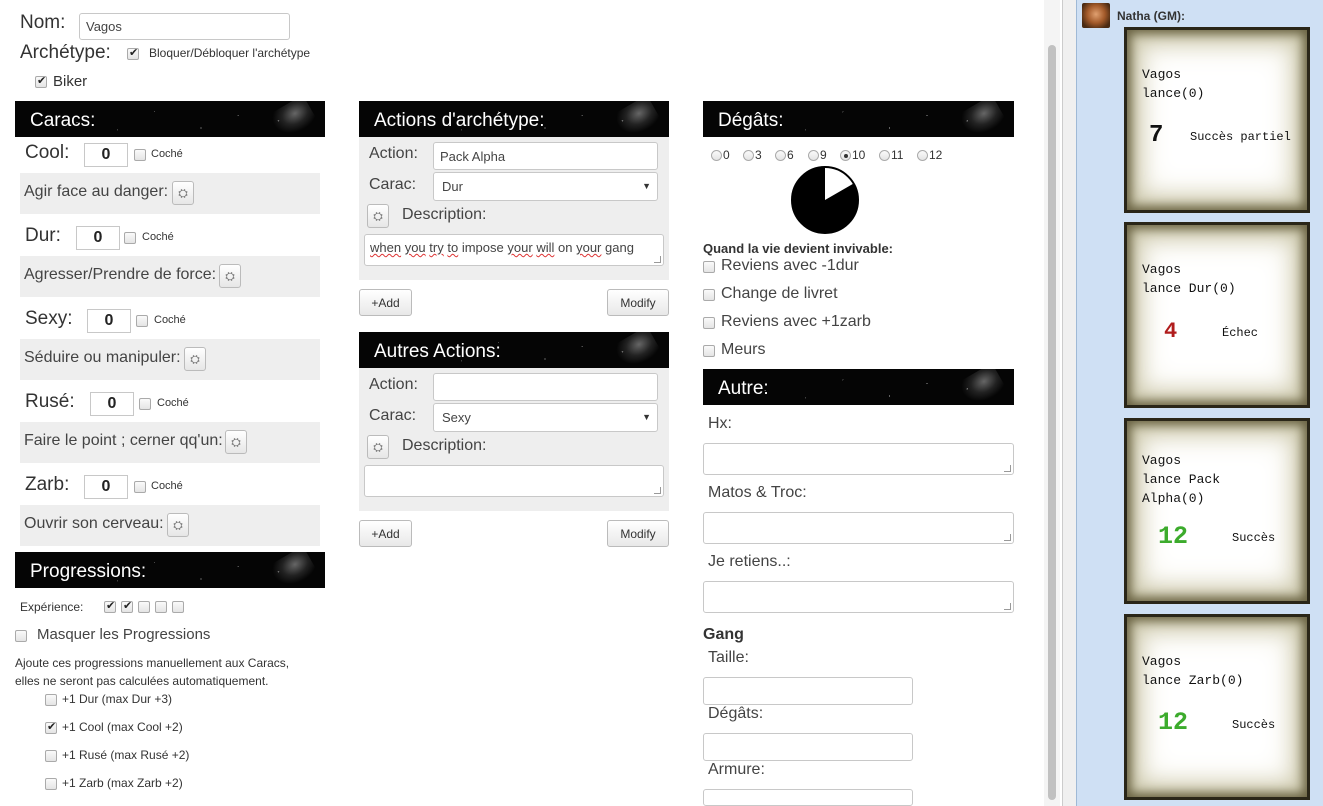  What do you see at coordinates (184, 26) in the screenshot?
I see `nom-input` at bounding box center [184, 26].